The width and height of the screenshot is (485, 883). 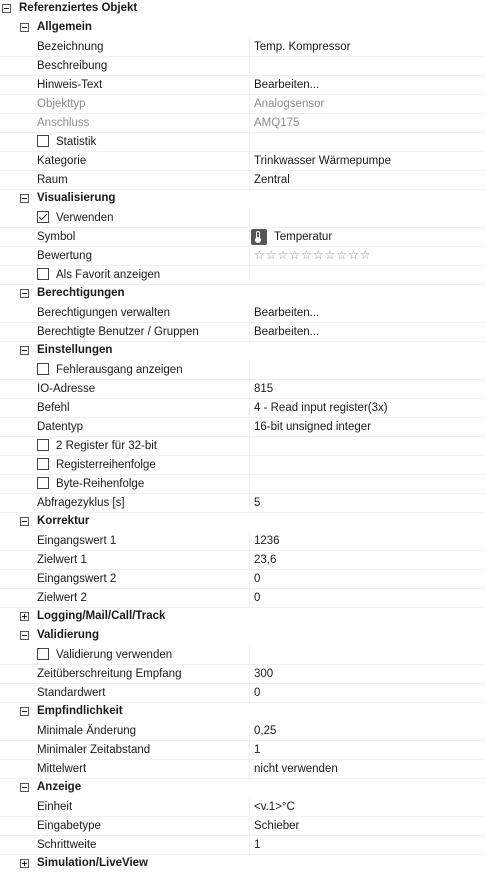 What do you see at coordinates (242, 655) in the screenshot?
I see `property-row-validierung-verwenden: Validierung verwenden` at bounding box center [242, 655].